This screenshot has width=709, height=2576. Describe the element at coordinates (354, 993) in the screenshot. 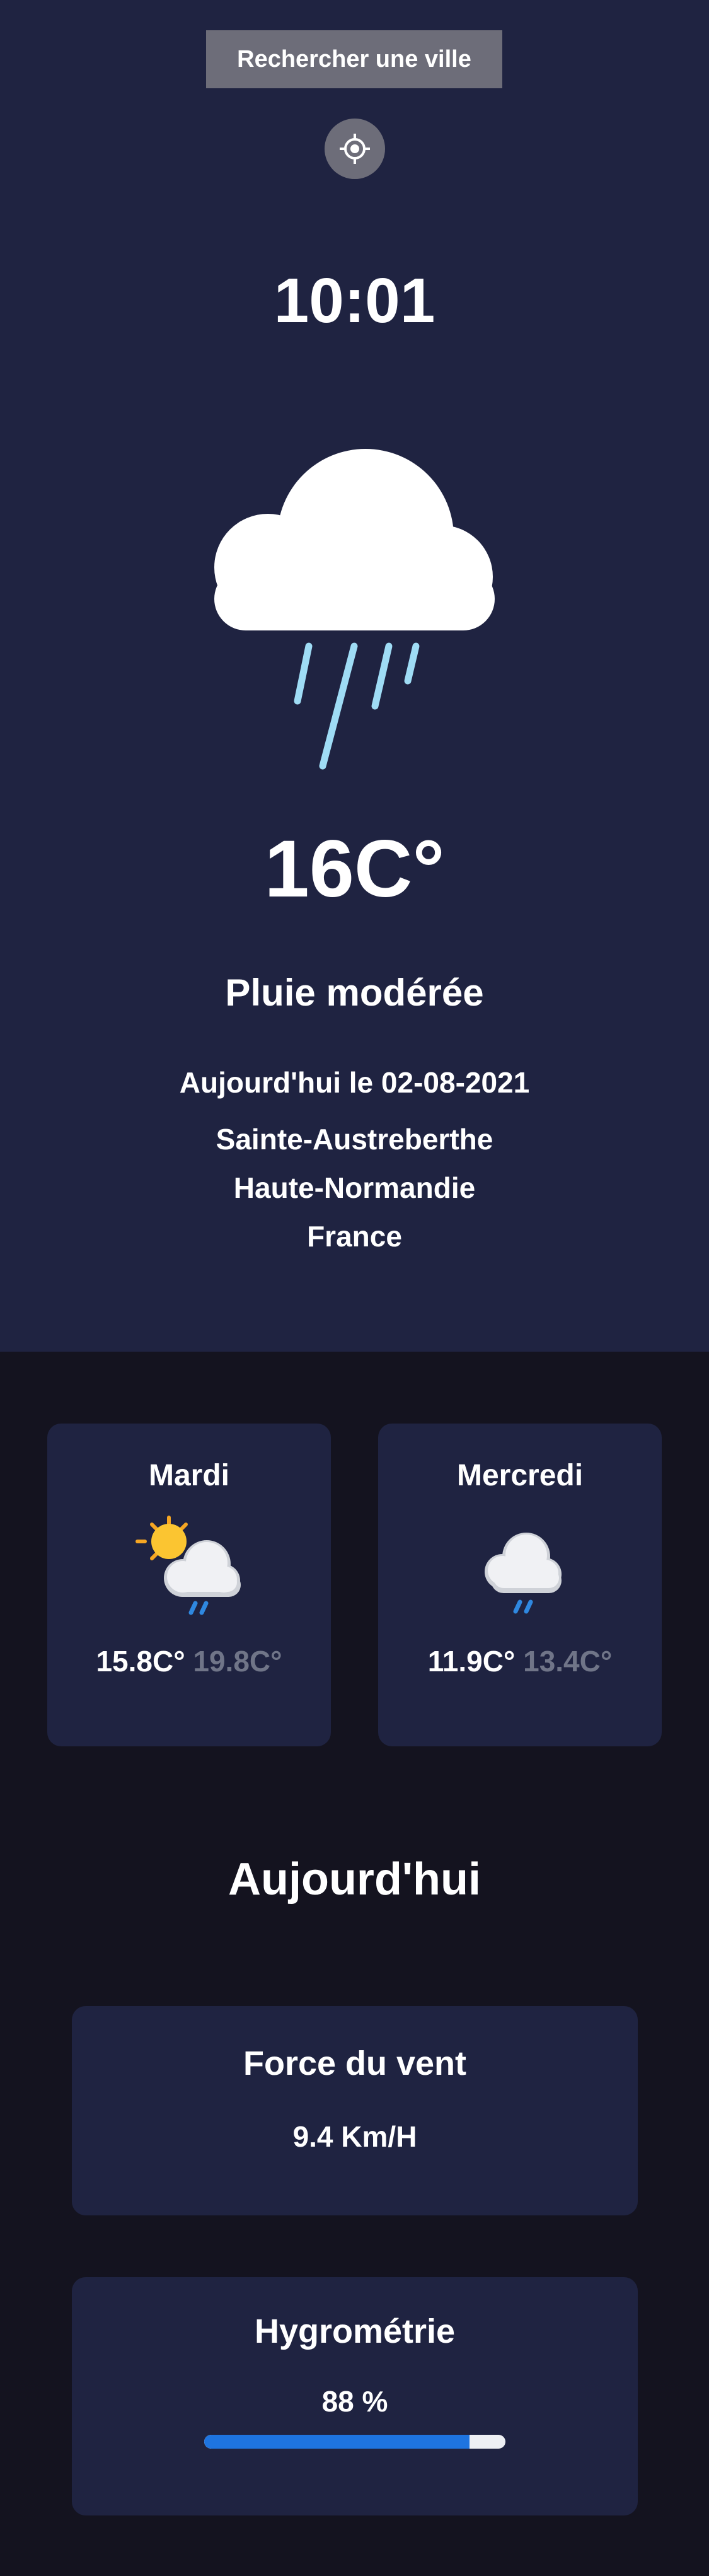

I see `weather-condition: Pluie modérée` at that location.